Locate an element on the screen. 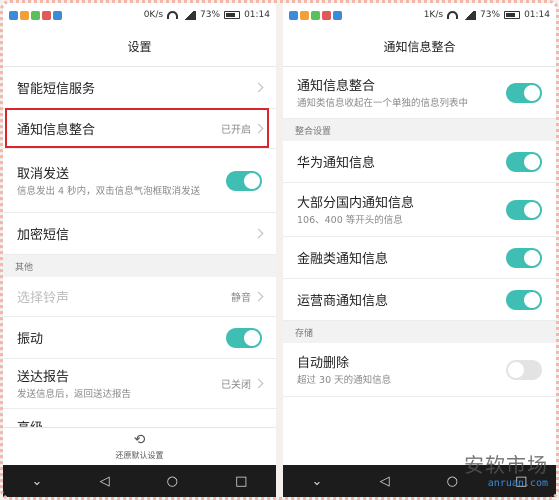  network-speed: 1K/s is located at coordinates (433, 15).